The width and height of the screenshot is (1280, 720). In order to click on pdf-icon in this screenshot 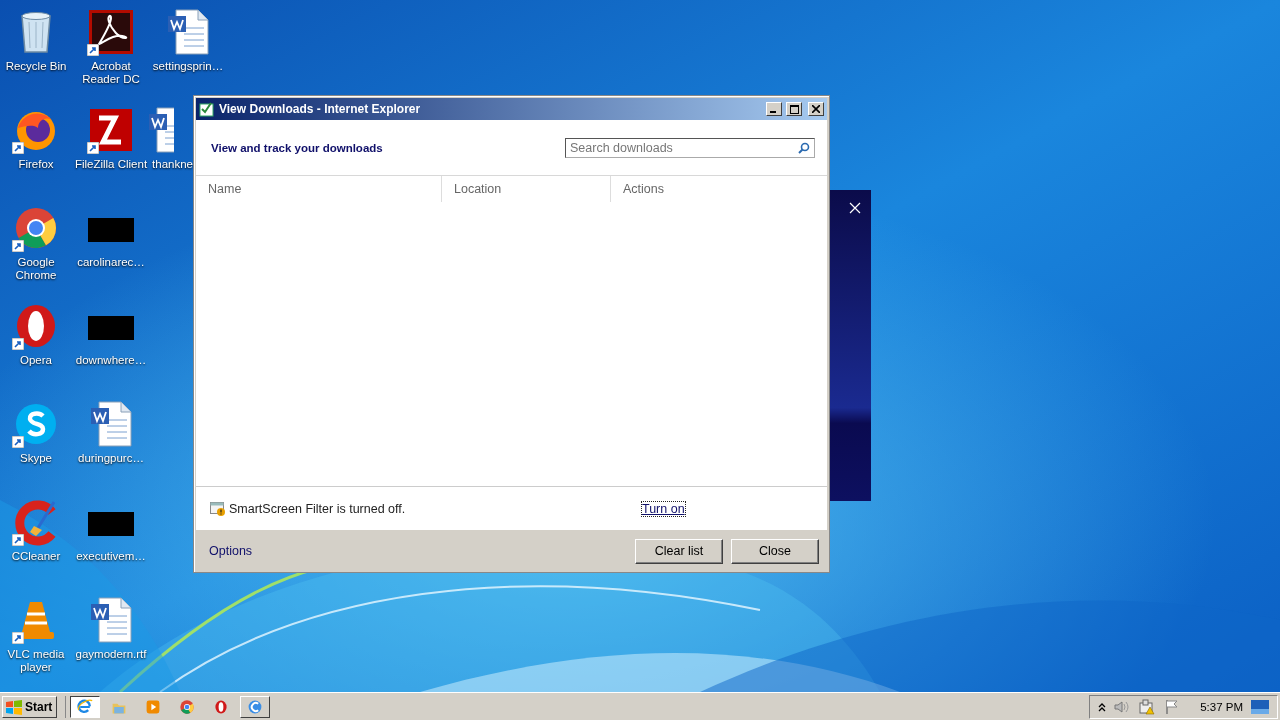, I will do `click(111, 32)`.